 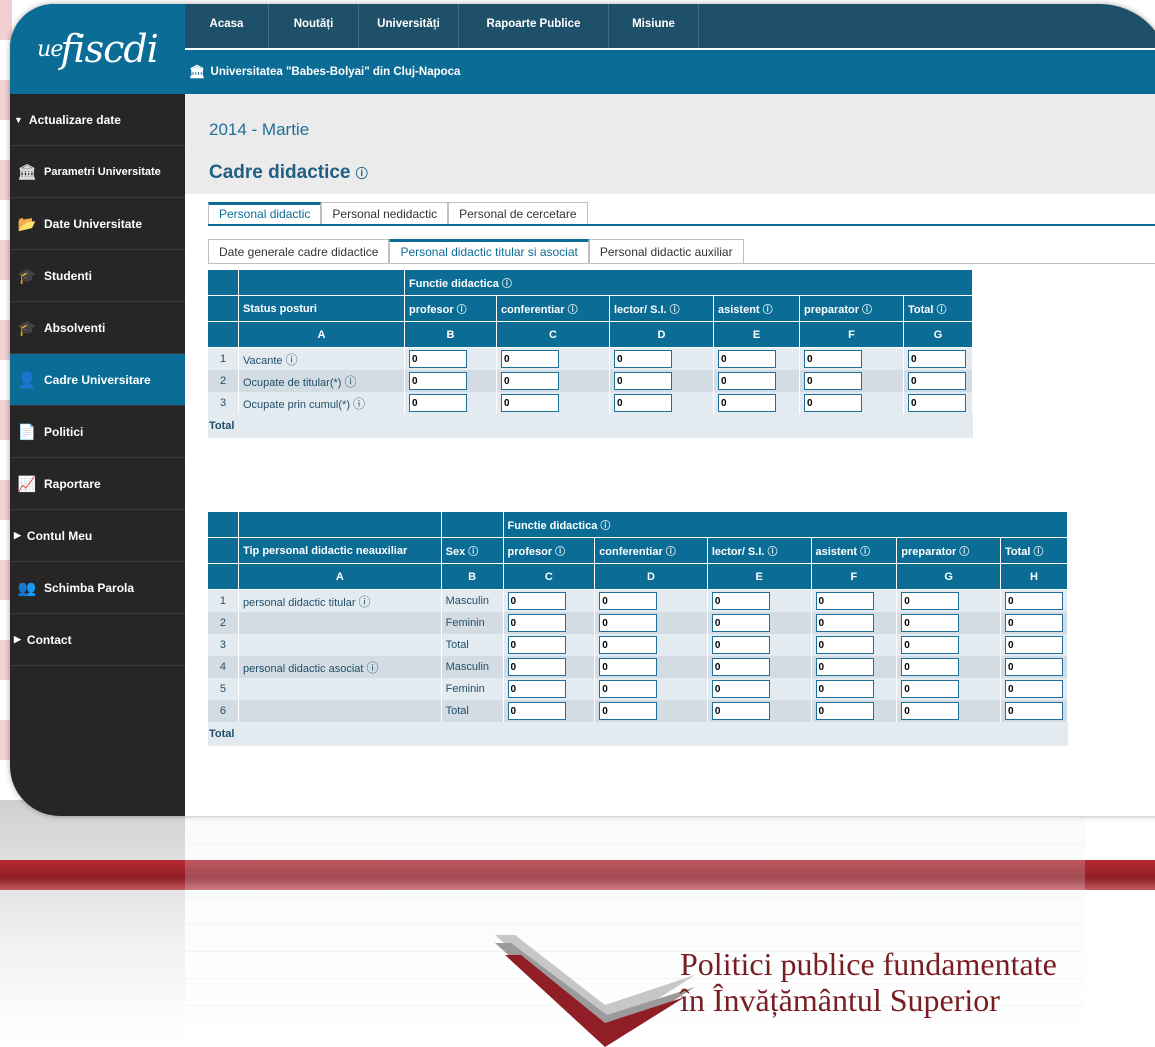 What do you see at coordinates (227, 26) in the screenshot?
I see `menu-acasa: Acasa` at bounding box center [227, 26].